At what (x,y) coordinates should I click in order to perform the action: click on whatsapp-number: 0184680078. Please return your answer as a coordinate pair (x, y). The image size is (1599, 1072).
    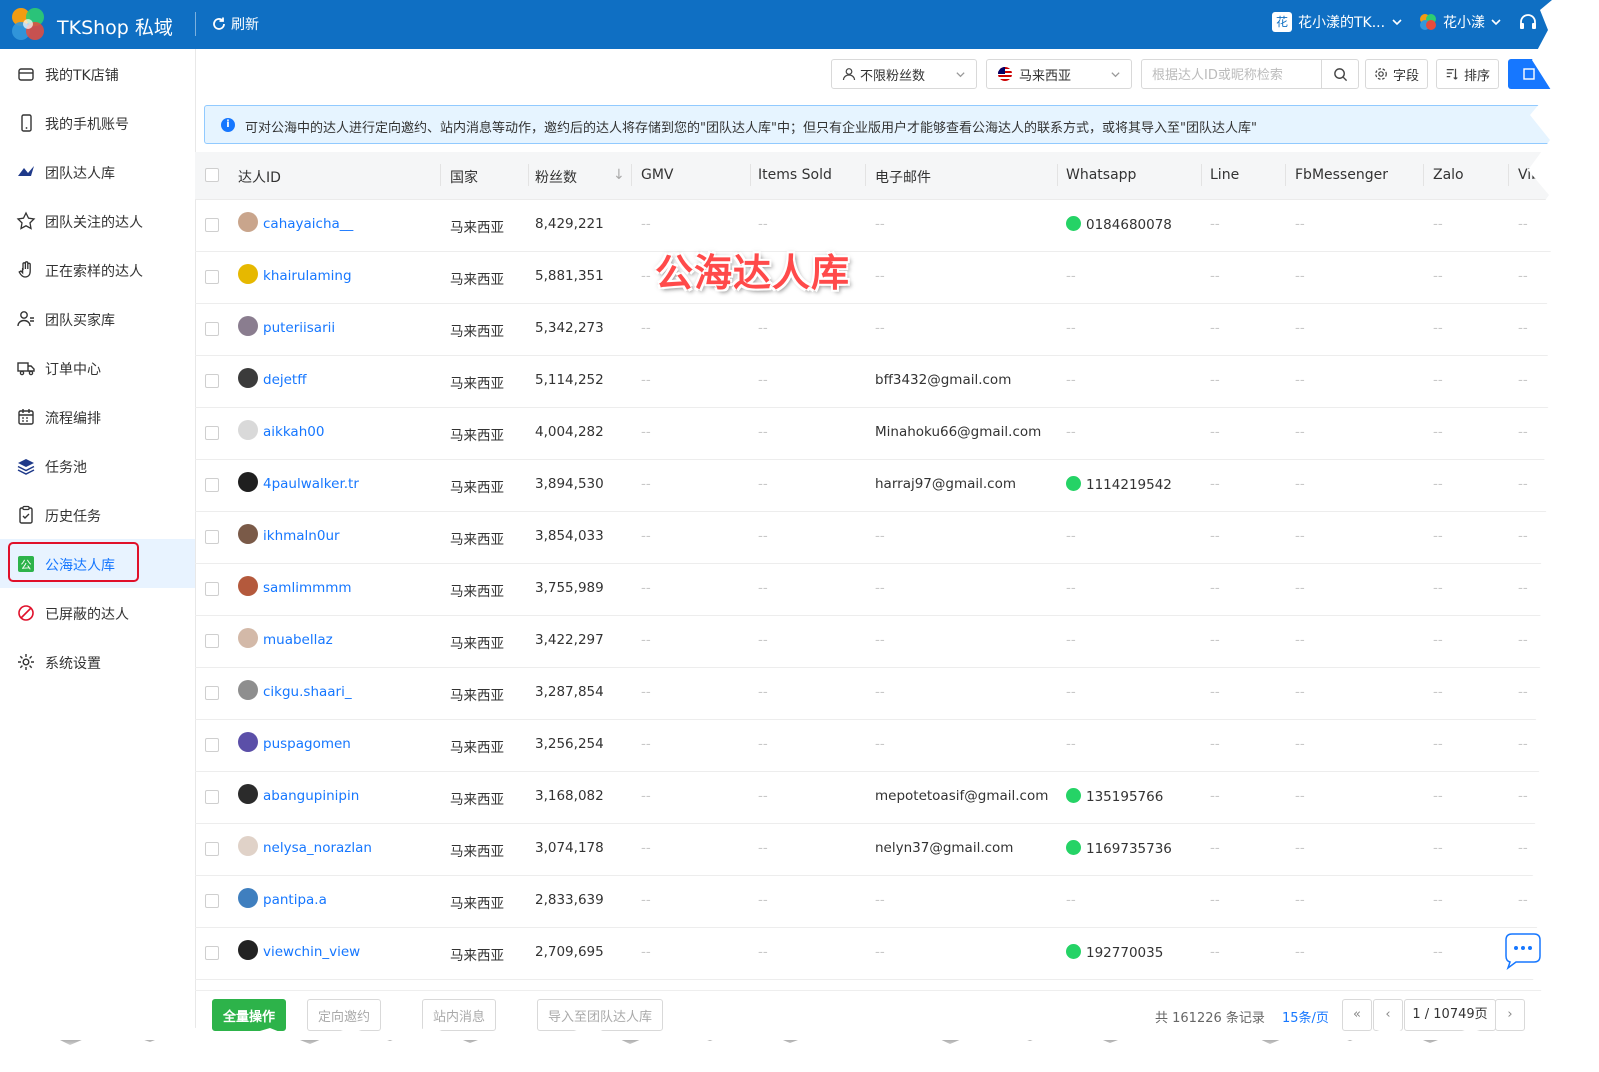
    Looking at the image, I should click on (1129, 225).